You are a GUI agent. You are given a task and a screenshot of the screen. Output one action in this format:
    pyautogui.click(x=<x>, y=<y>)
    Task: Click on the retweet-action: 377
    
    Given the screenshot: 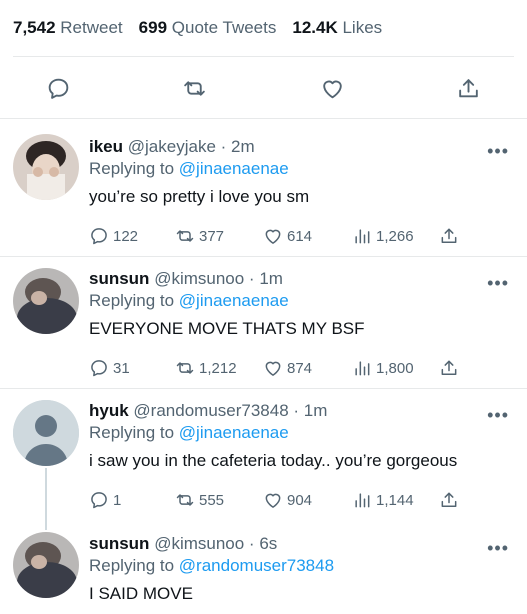 What is the action you would take?
    pyautogui.click(x=199, y=236)
    